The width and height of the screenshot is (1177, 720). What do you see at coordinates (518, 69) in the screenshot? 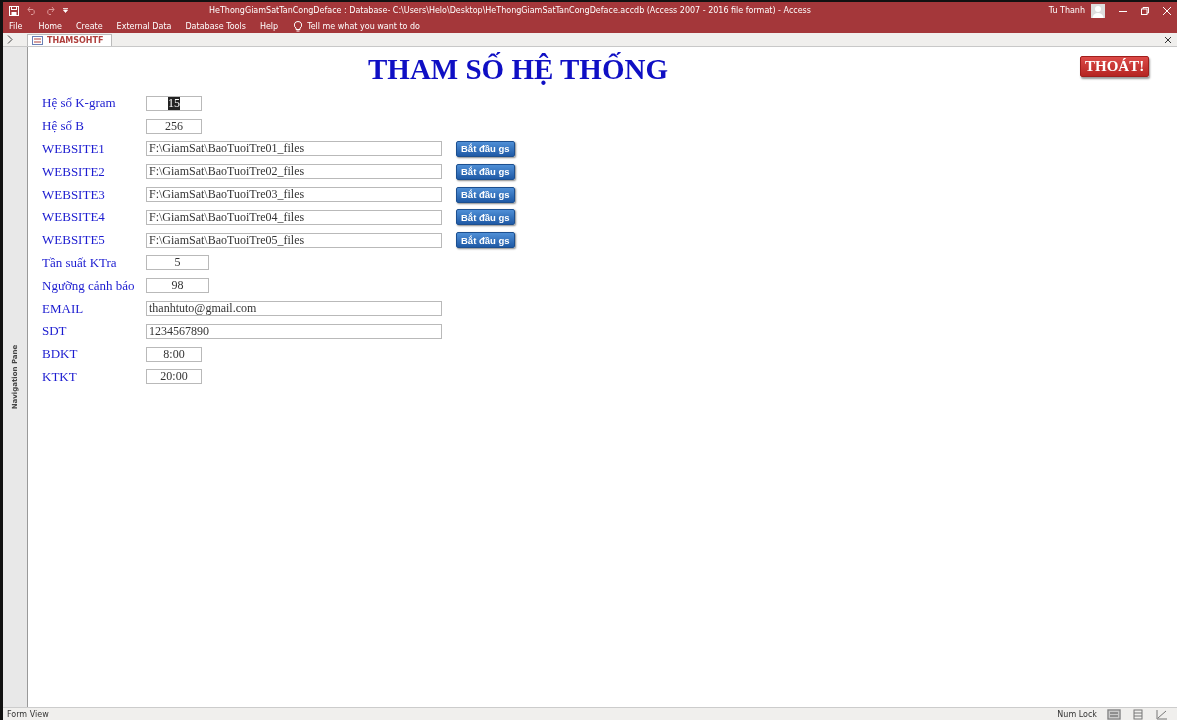
I see `form-title: THAM SỐ HỆ THỐNG` at bounding box center [518, 69].